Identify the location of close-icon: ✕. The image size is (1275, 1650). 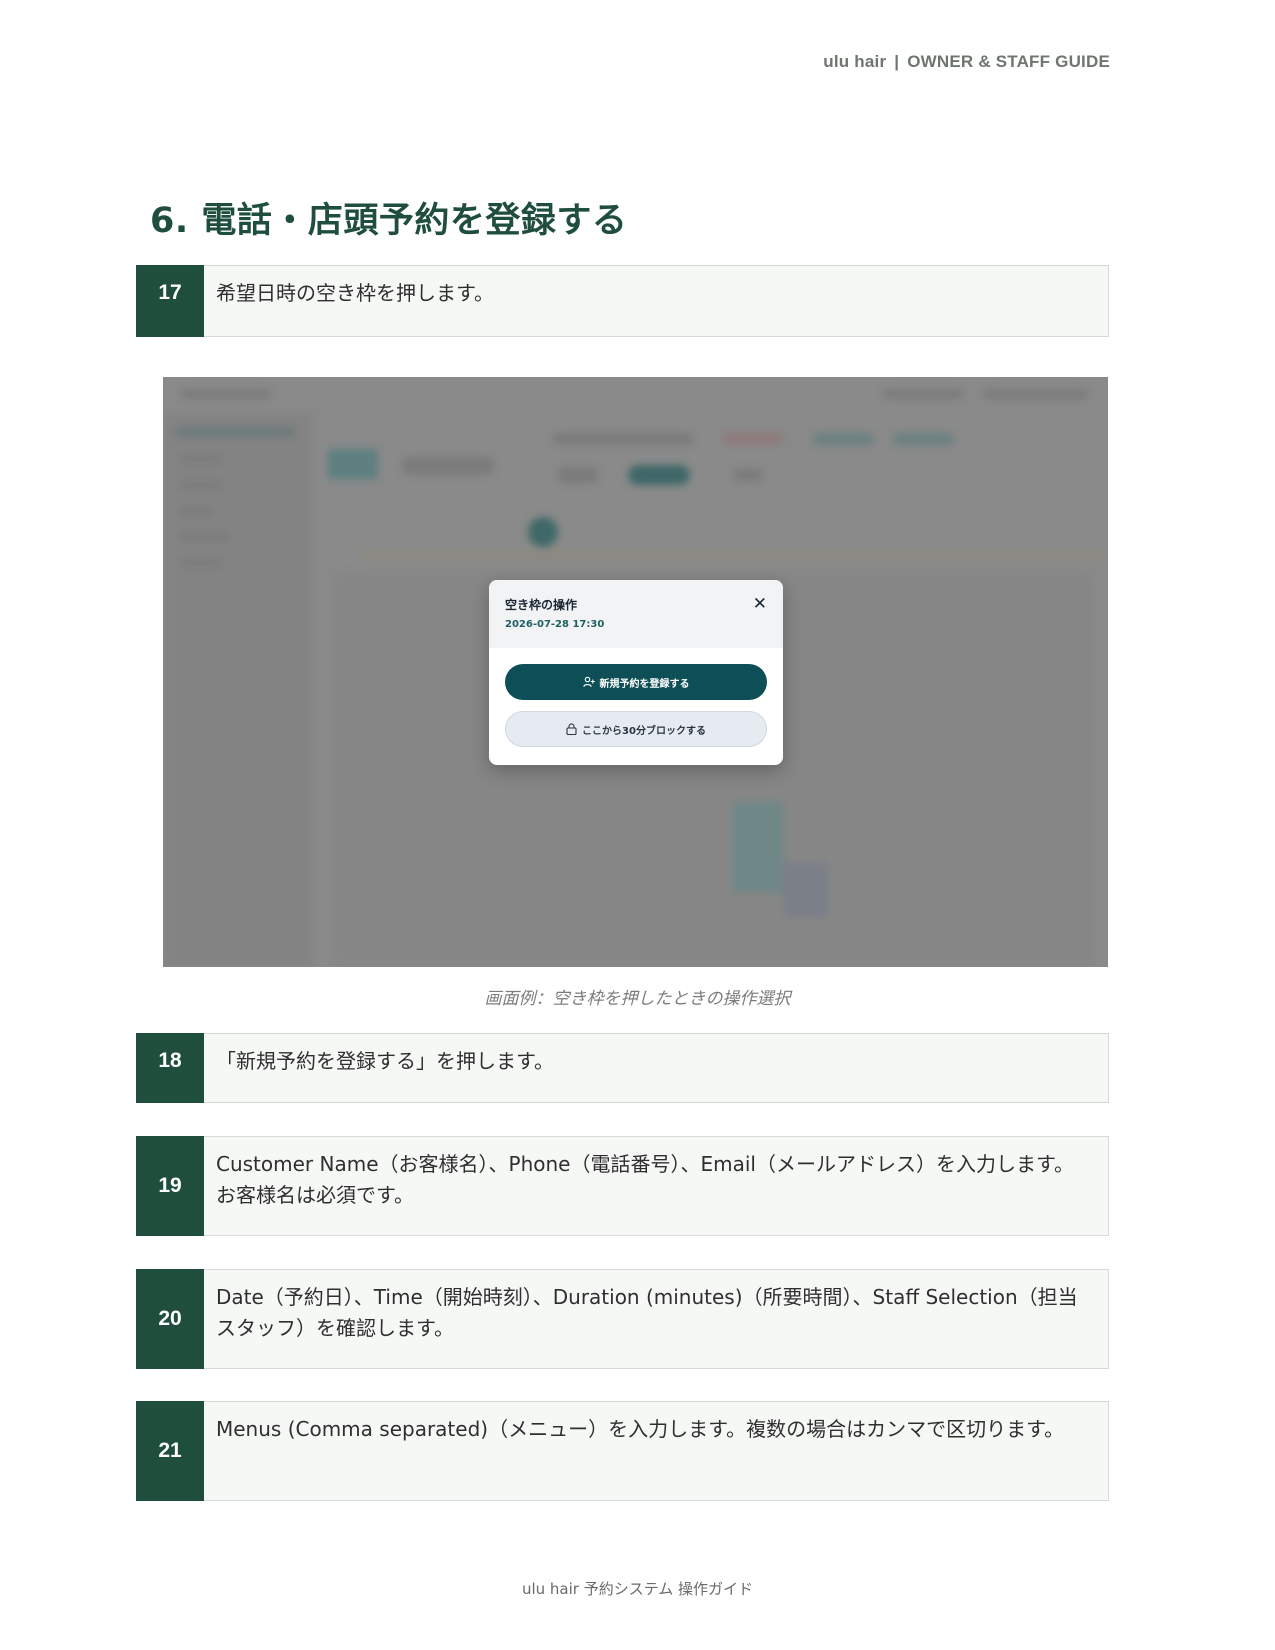
(760, 604).